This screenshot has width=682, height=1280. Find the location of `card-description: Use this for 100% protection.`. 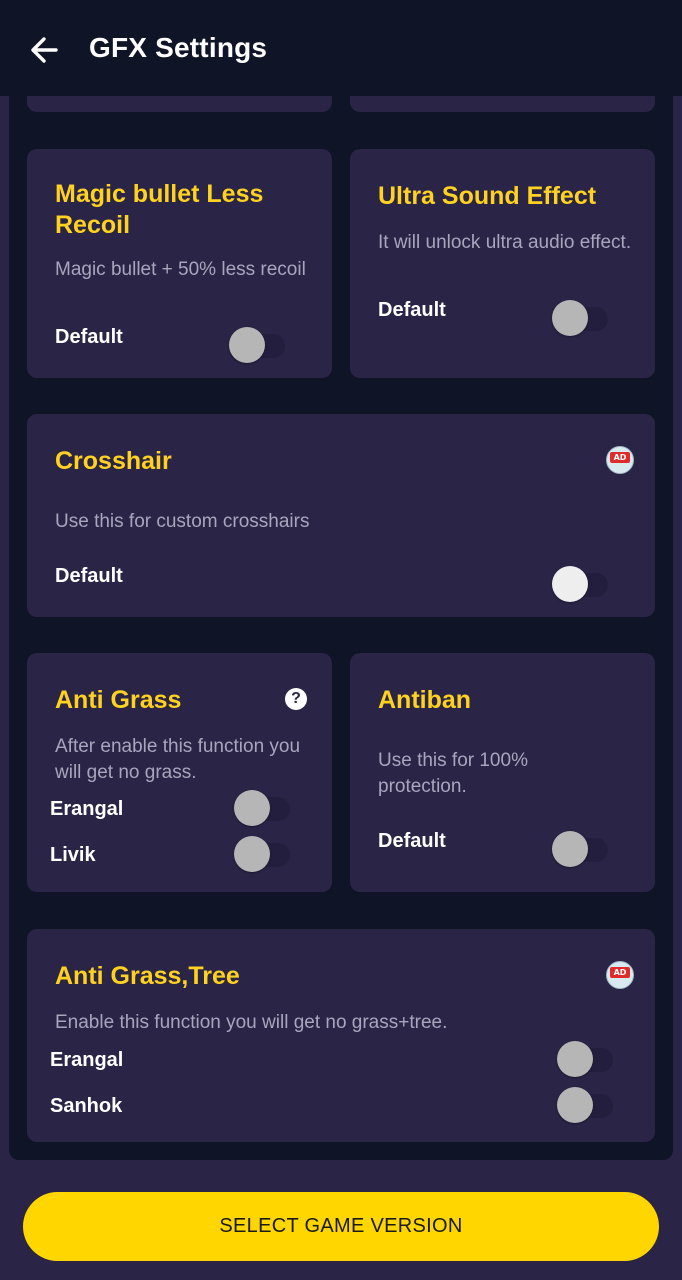

card-description: Use this for 100% protection. is located at coordinates (453, 773).